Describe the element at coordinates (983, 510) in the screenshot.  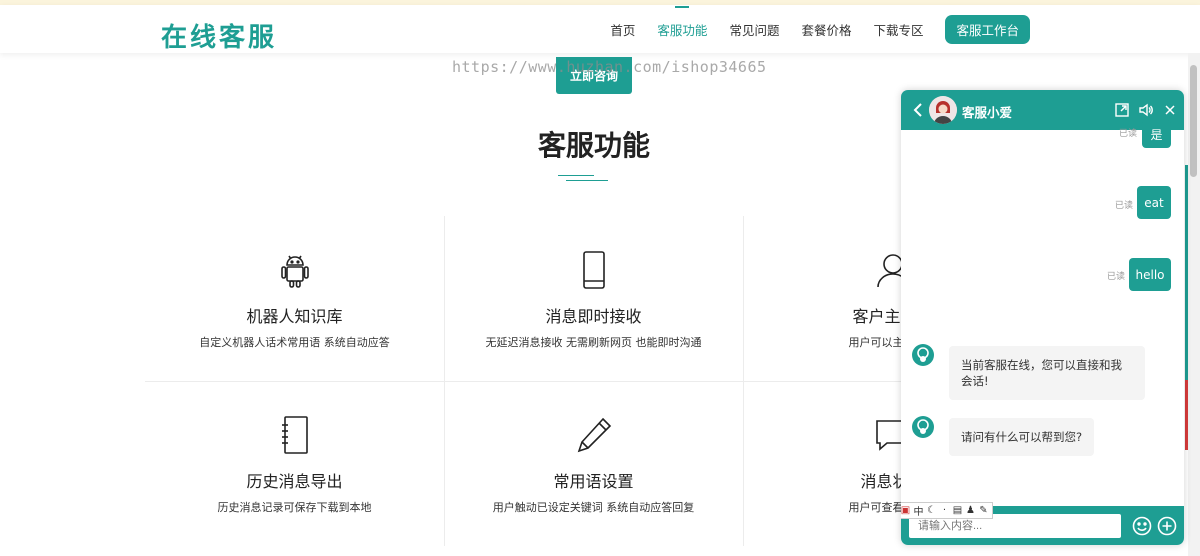
I see `wrench-icon: ✎` at that location.